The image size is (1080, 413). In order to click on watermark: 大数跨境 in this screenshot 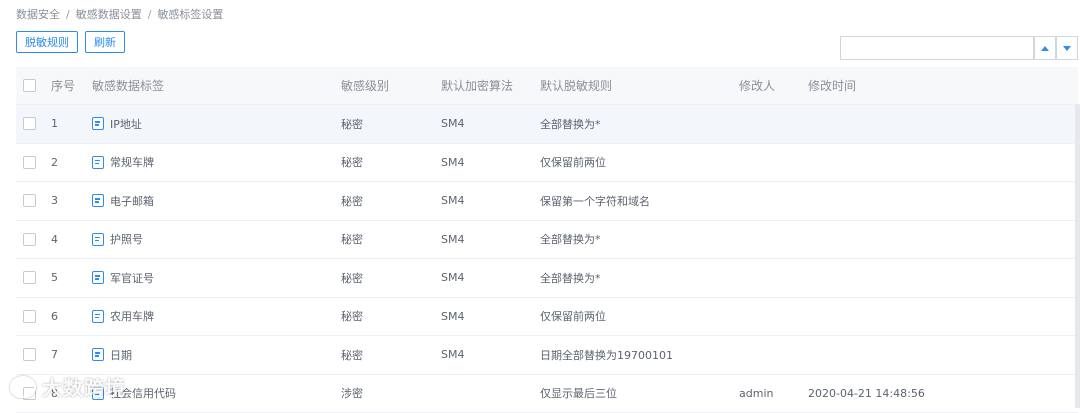, I will do `click(68, 386)`.